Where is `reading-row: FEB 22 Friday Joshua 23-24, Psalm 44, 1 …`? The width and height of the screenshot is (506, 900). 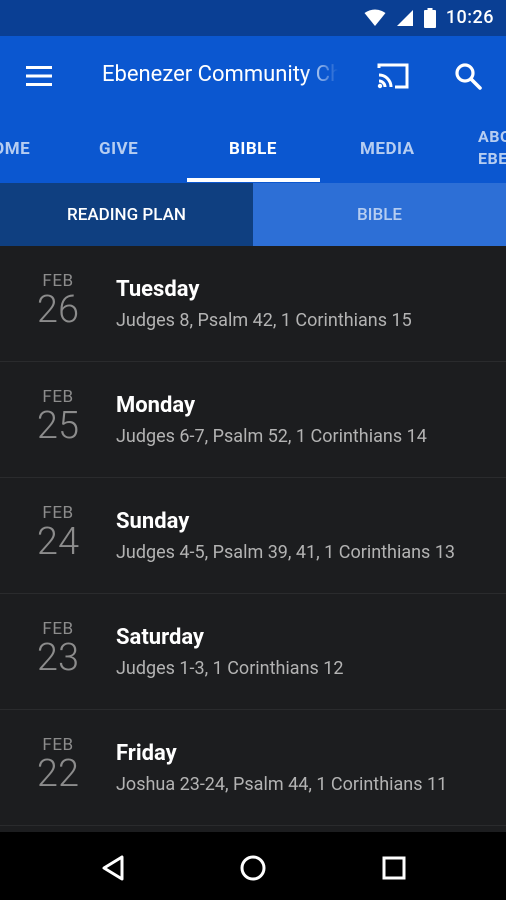
reading-row: FEB 22 Friday Joshua 23-24, Psalm 44, 1 … is located at coordinates (253, 768).